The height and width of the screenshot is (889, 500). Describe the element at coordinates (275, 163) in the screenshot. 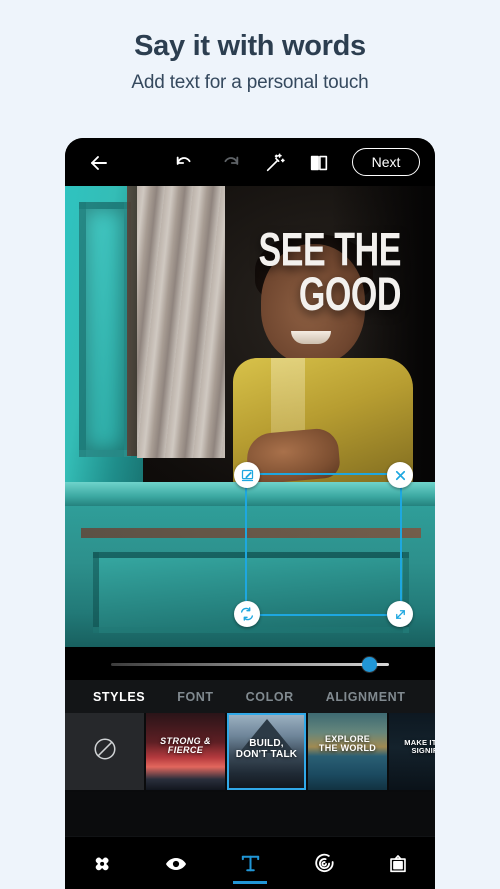

I see `magic-wand-icon` at that location.